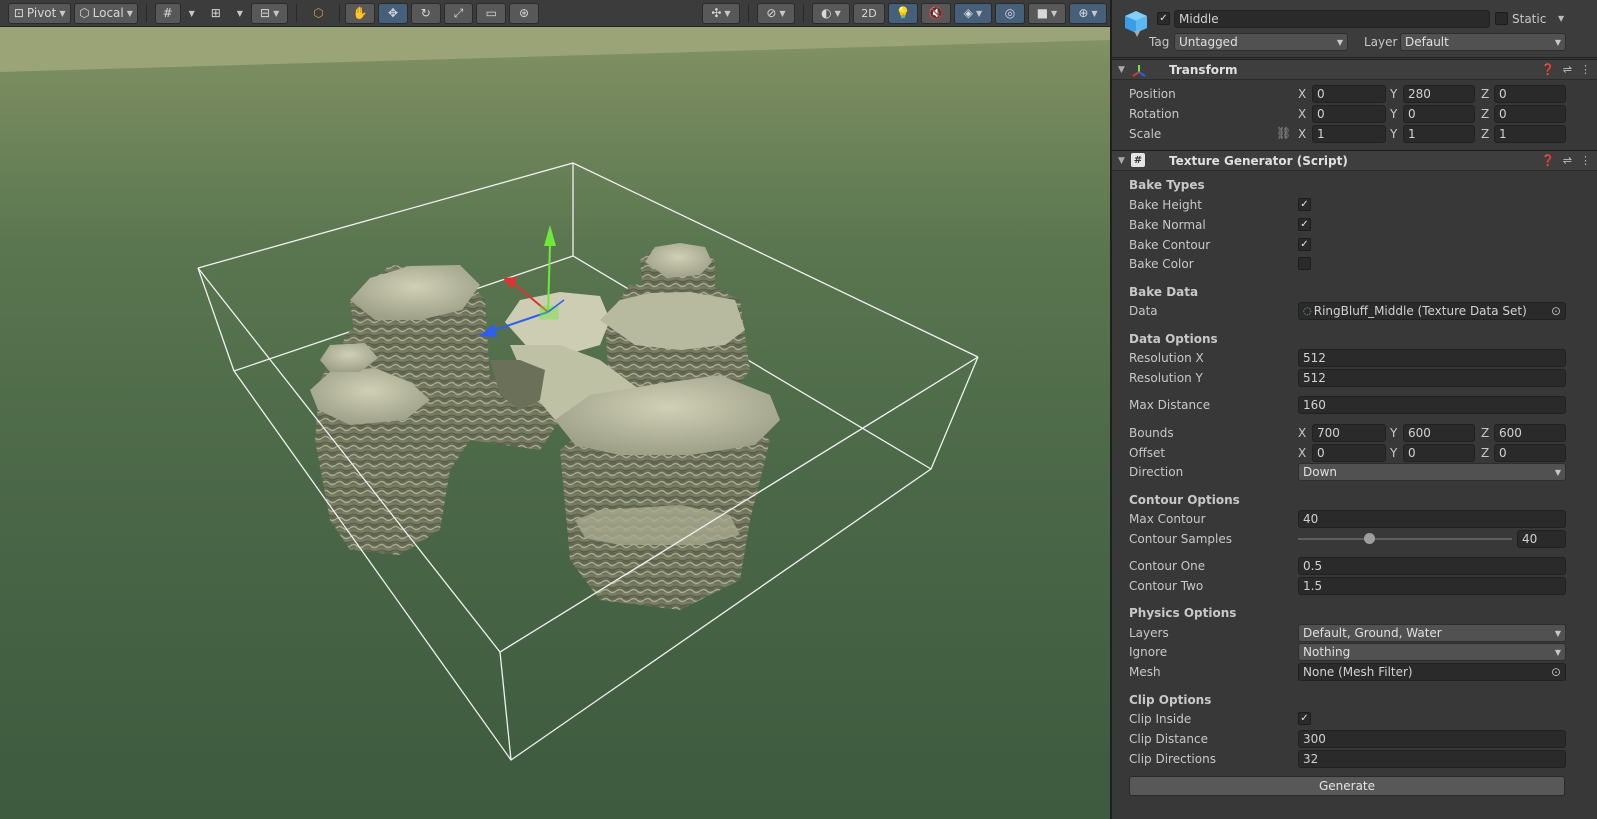 This screenshot has width=1597, height=819. What do you see at coordinates (1530, 433) in the screenshot?
I see `bounds-z-field: 600` at bounding box center [1530, 433].